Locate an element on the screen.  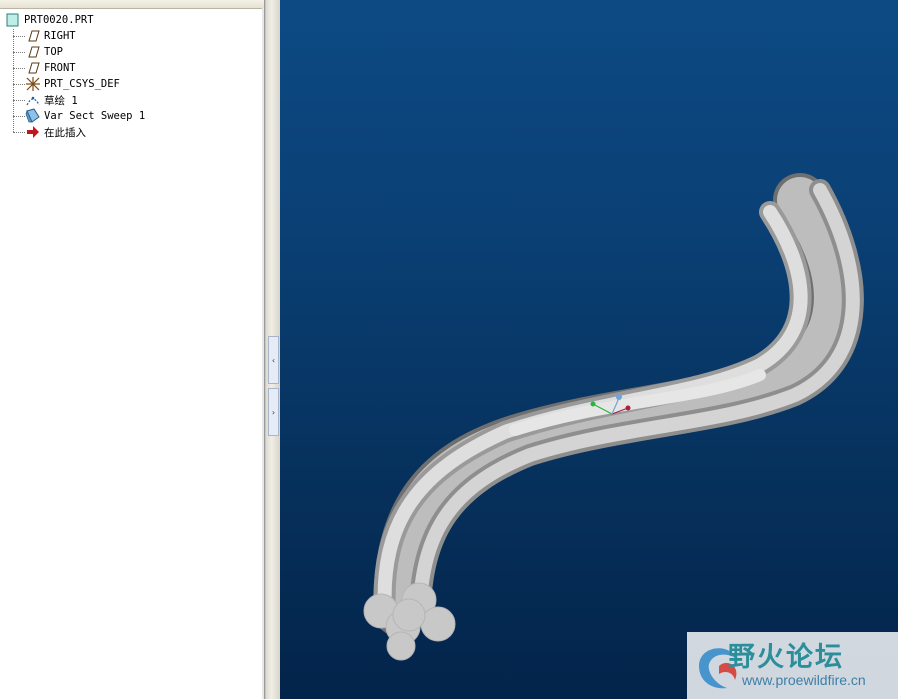
chevron-right-icon: › is located at coordinates (273, 412).